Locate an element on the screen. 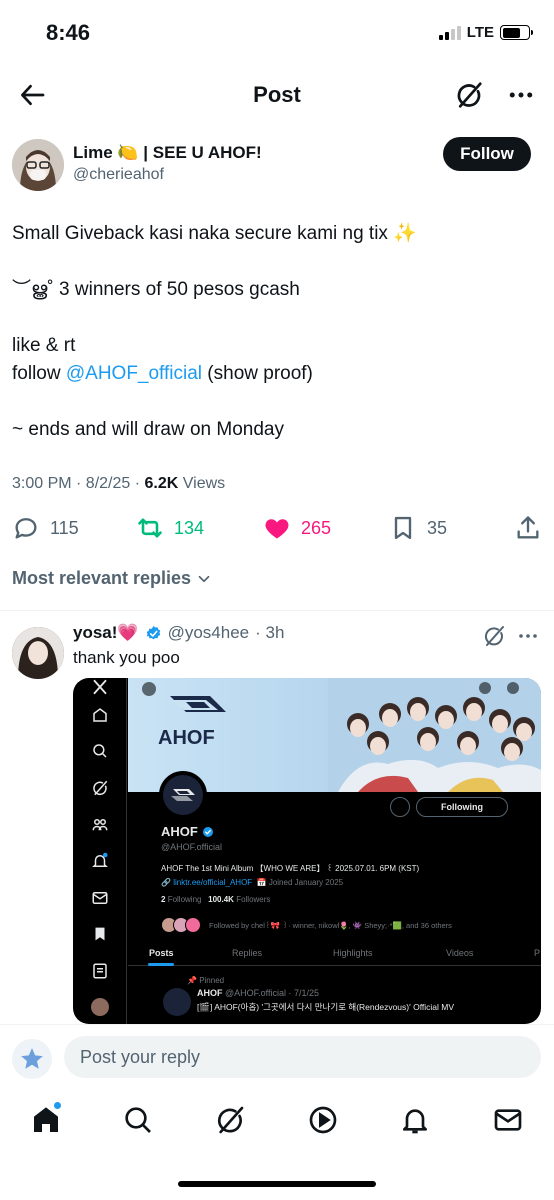  reply-header: yosa!💗 @yos4hee · 3h is located at coordinates (178, 633).